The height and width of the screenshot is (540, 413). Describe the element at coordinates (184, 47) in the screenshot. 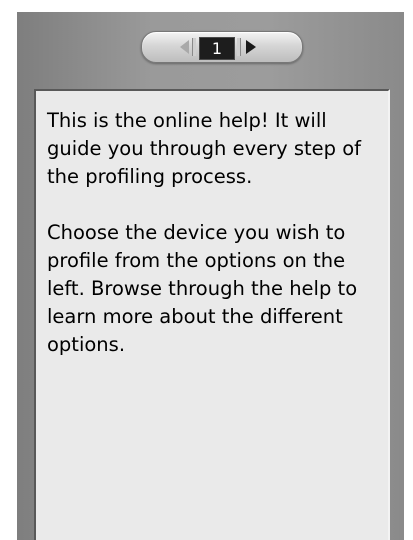

I see `previous-page-button` at that location.